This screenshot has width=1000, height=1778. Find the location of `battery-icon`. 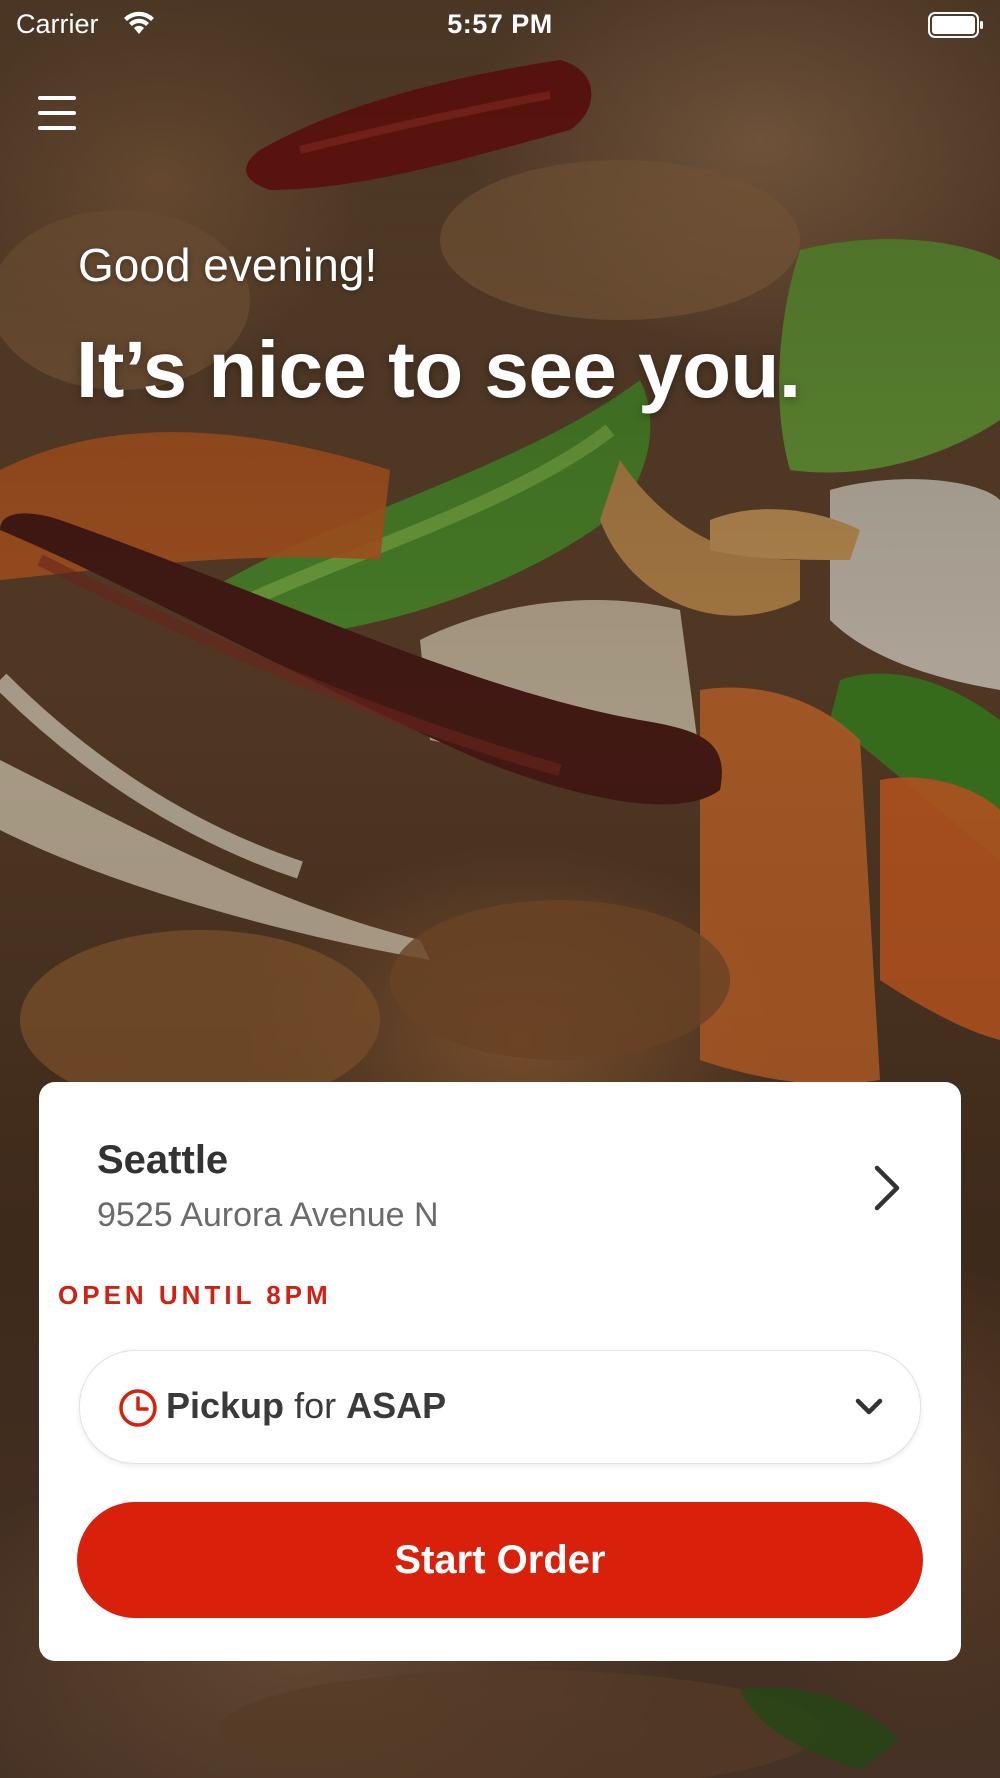

battery-icon is located at coordinates (955, 25).